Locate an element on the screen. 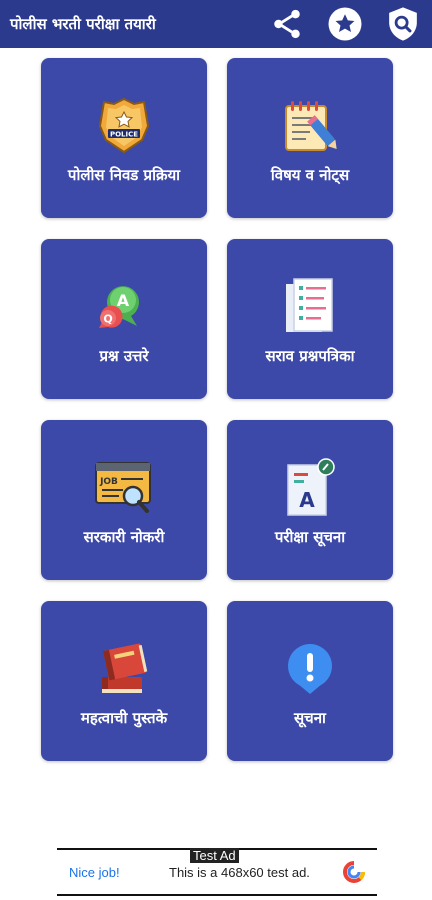 This screenshot has width=432, height=900. qa-bubbles-icon: A Q is located at coordinates (124, 307).